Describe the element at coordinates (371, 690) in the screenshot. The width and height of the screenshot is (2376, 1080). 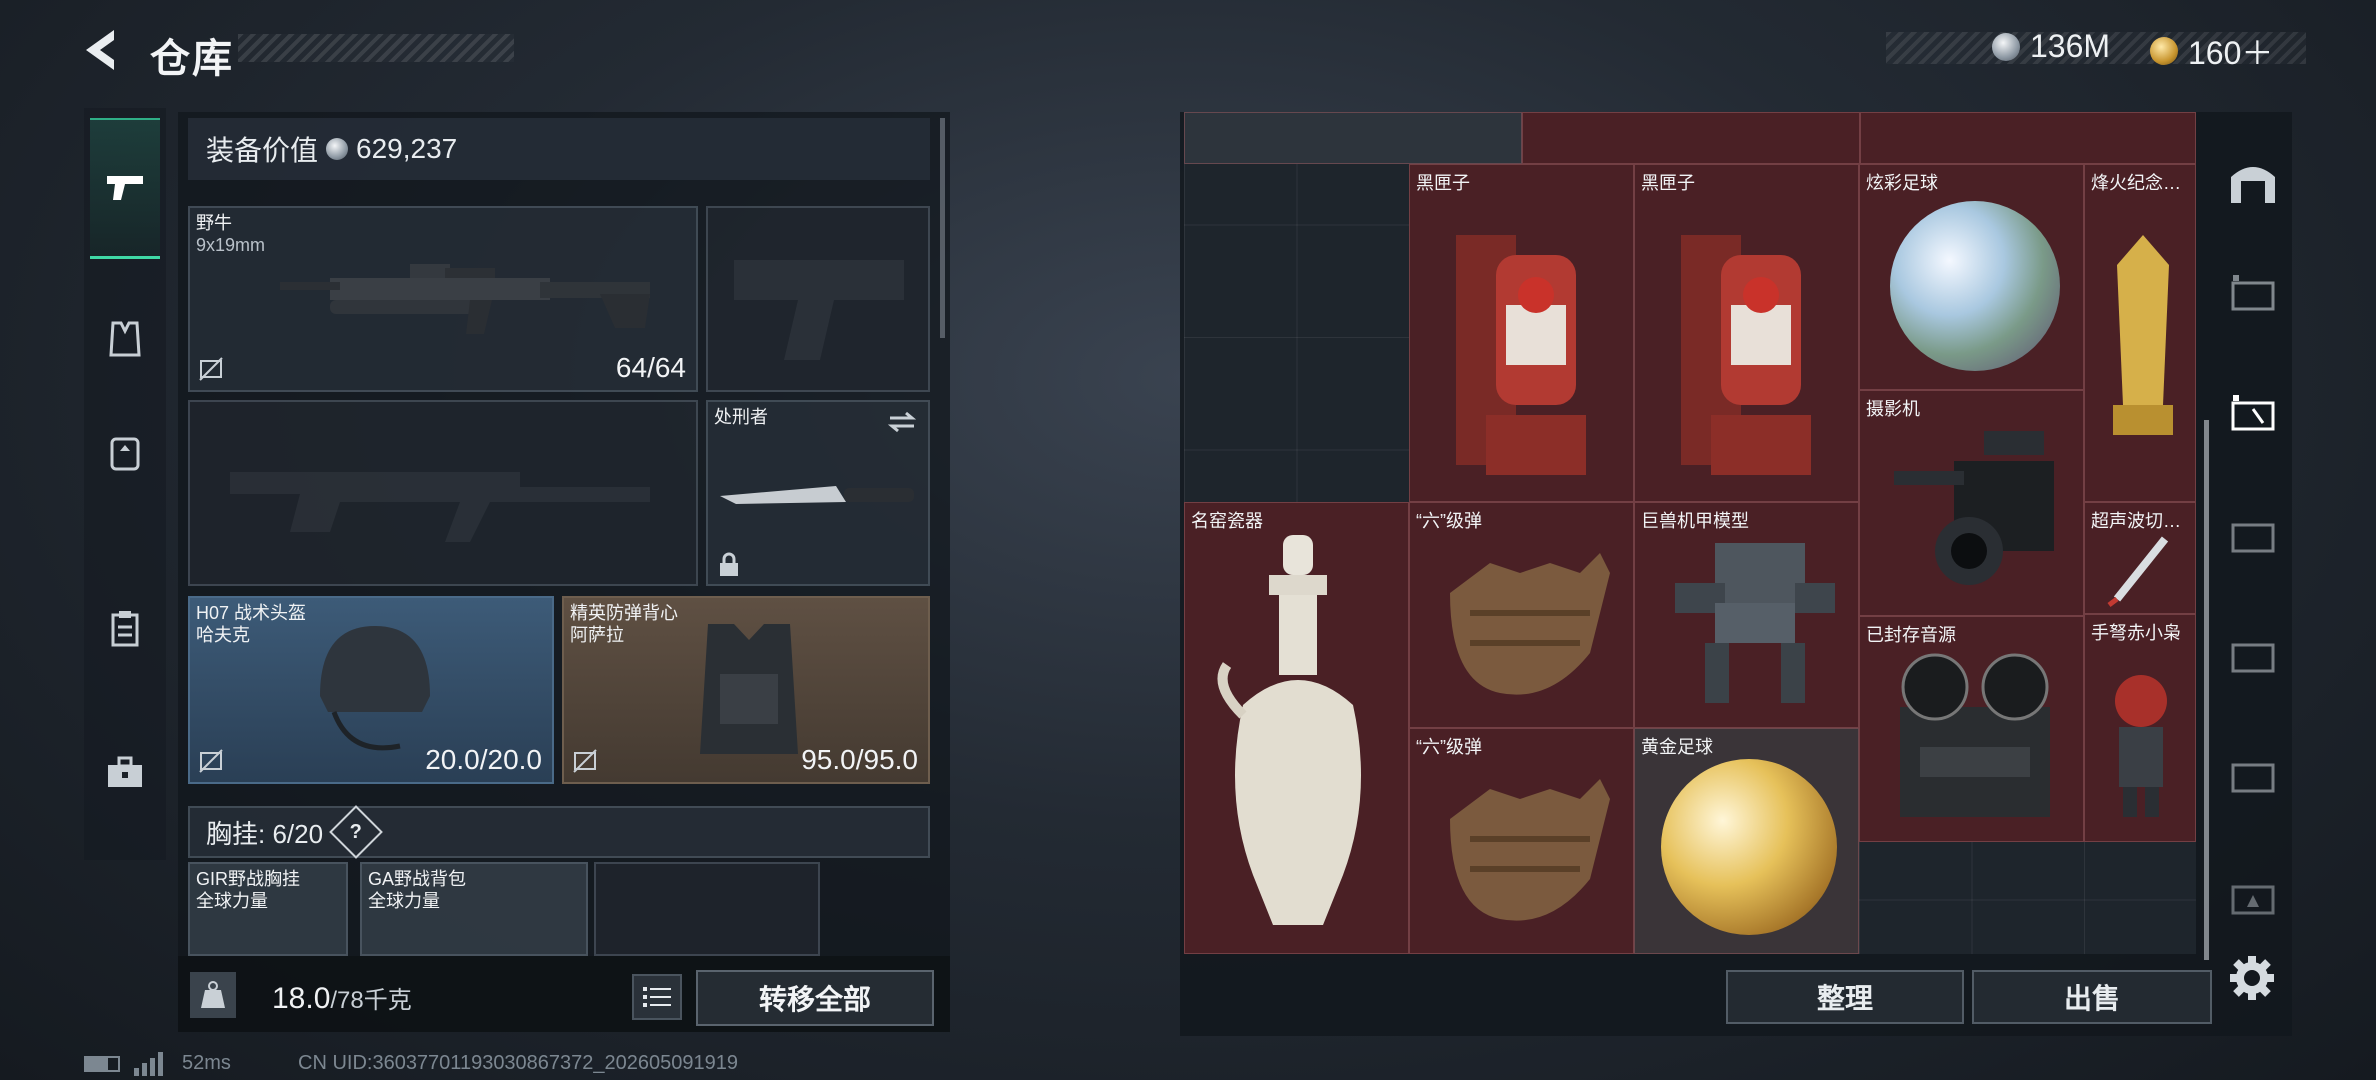
I see `helmet-slot: H07 战术头盔 哈夫克 20.0/20.0` at that location.